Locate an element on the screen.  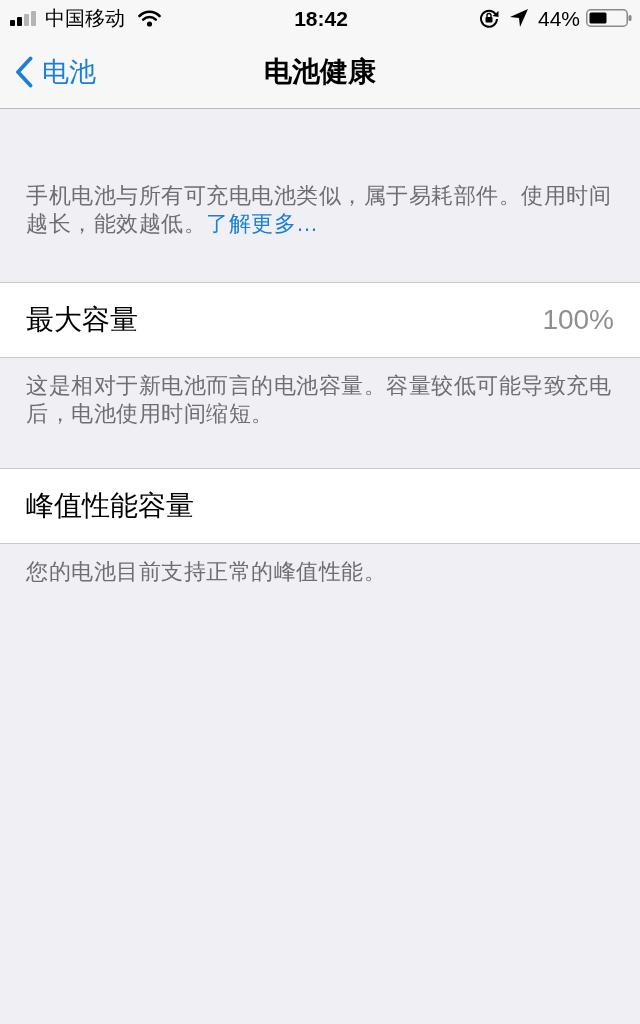
footer-text: 您的电池目前支持正常的峰值性能。 is located at coordinates (206, 572).